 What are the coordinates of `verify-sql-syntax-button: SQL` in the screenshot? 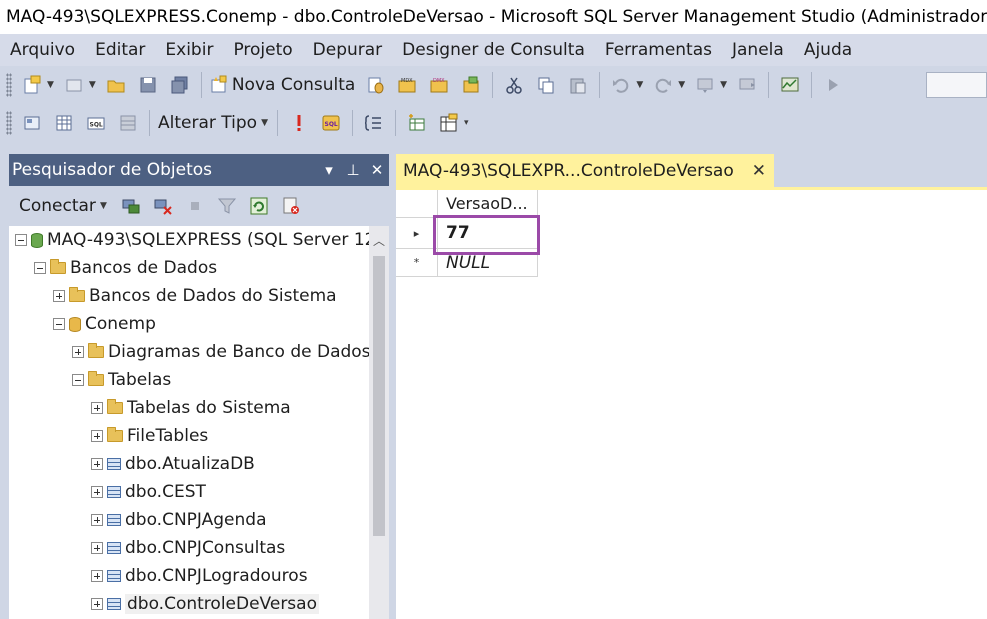 It's located at (331, 123).